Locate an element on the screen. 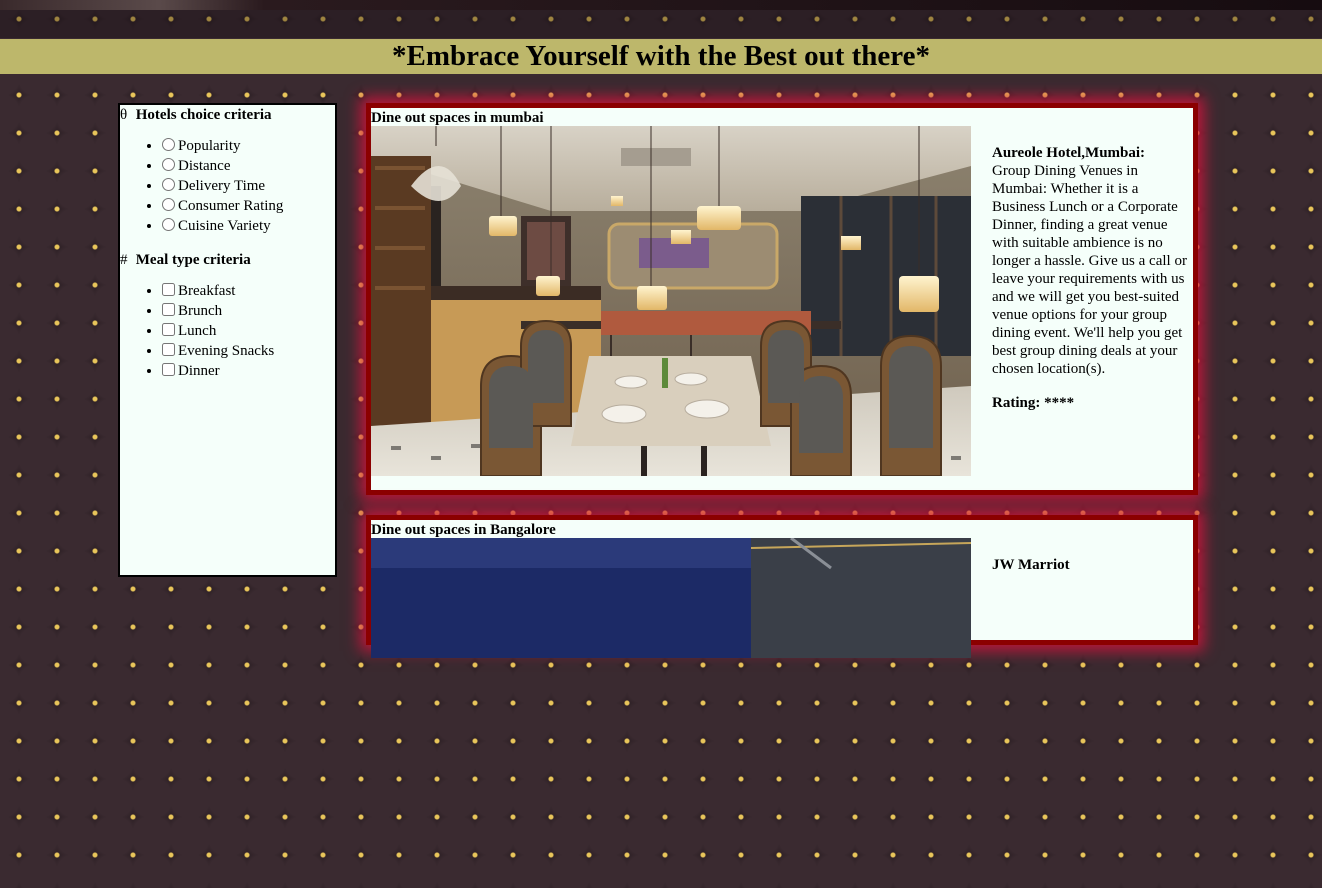 The image size is (1322, 888). hotel-criteria-heading: θ Hotels choice criteria is located at coordinates (227, 115).